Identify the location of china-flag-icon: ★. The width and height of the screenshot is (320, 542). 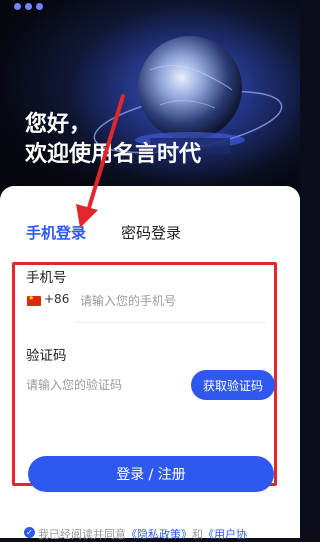
(34, 300).